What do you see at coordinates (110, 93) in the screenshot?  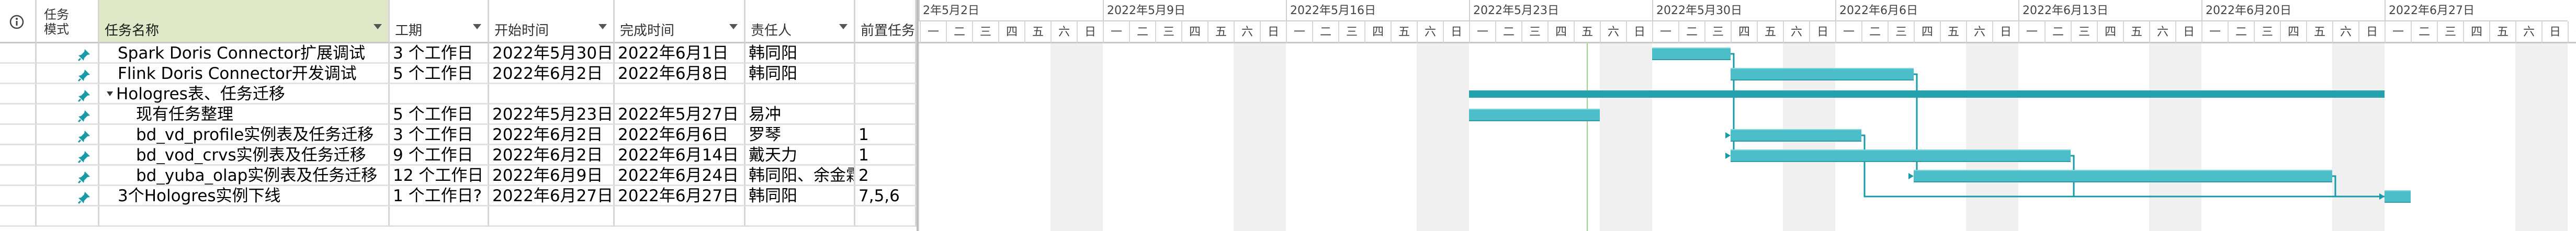 I see `collapse-triangle-icon` at bounding box center [110, 93].